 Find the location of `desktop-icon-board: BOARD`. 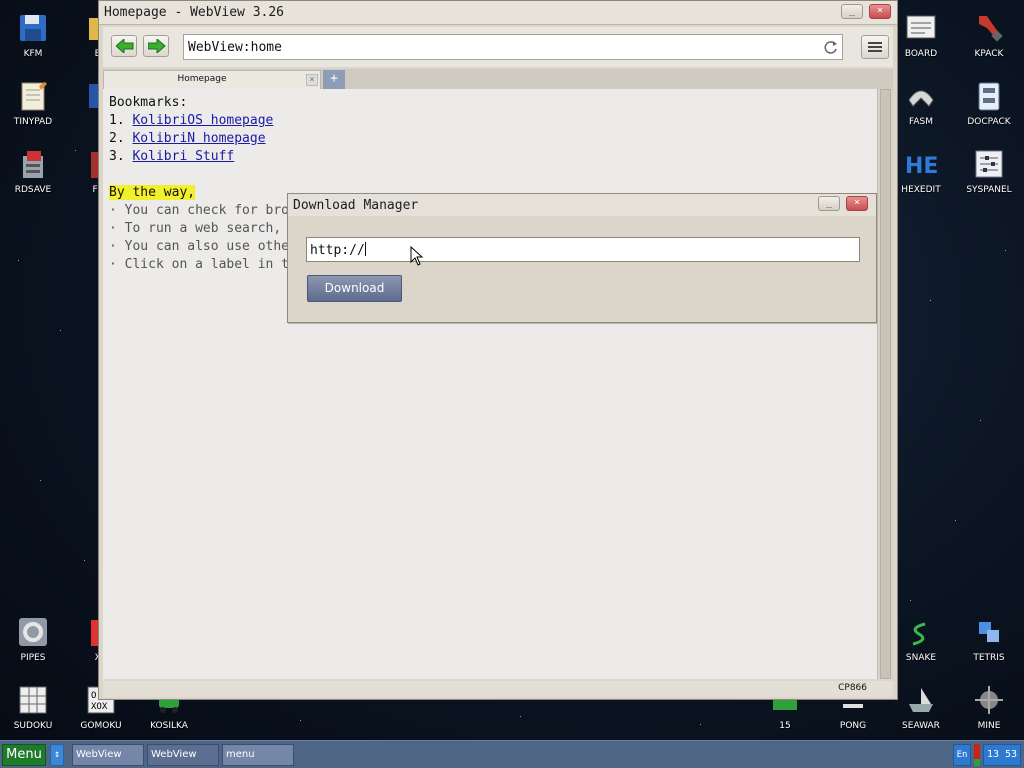

desktop-icon-board: BOARD is located at coordinates (921, 34).